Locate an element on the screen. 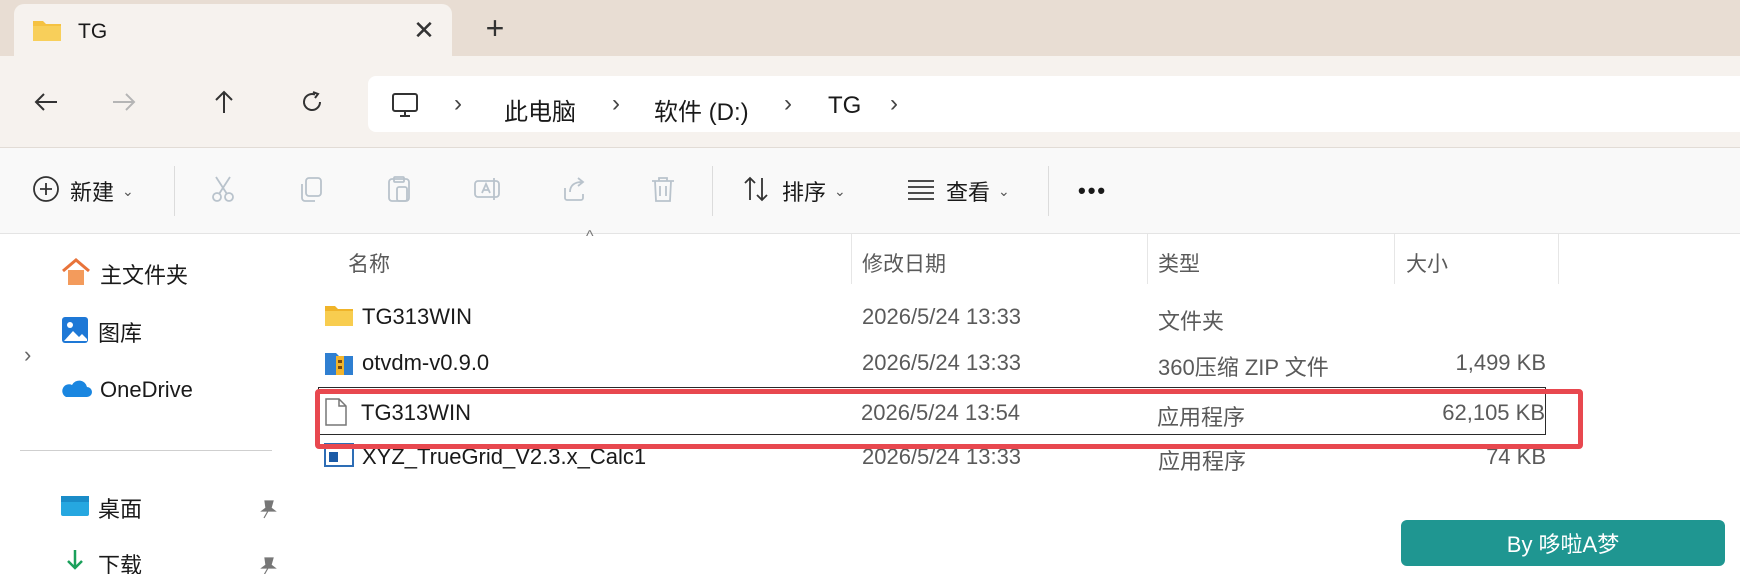 The height and width of the screenshot is (574, 1740). column-header-name: 名称 is located at coordinates (369, 263).